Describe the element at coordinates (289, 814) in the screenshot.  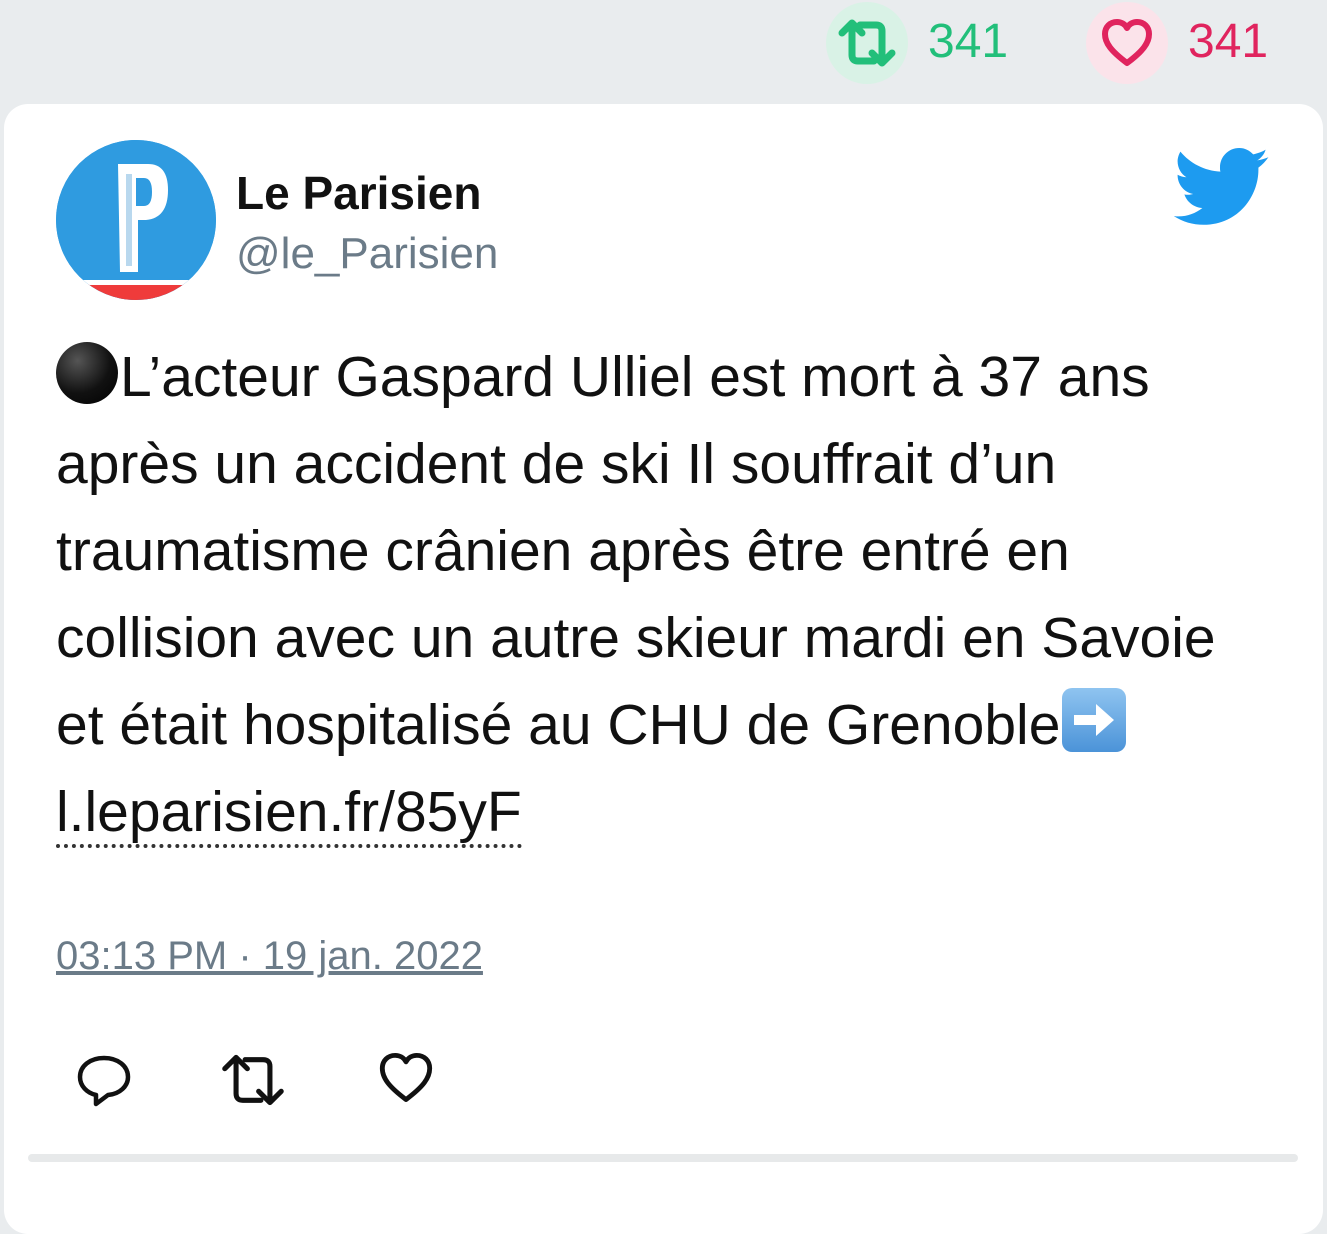
I see `tweet-link: l.leparisien.fr/85yF` at that location.